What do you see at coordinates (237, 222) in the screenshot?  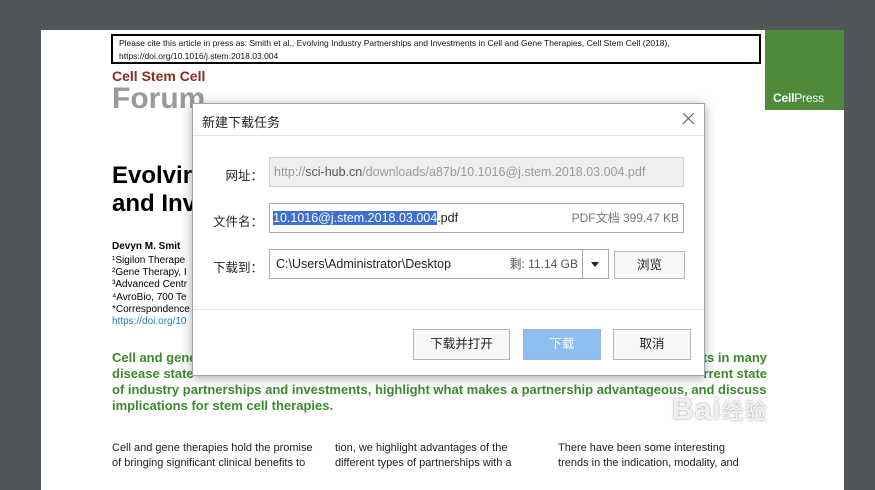 I see `filename-label: 文件名：` at bounding box center [237, 222].